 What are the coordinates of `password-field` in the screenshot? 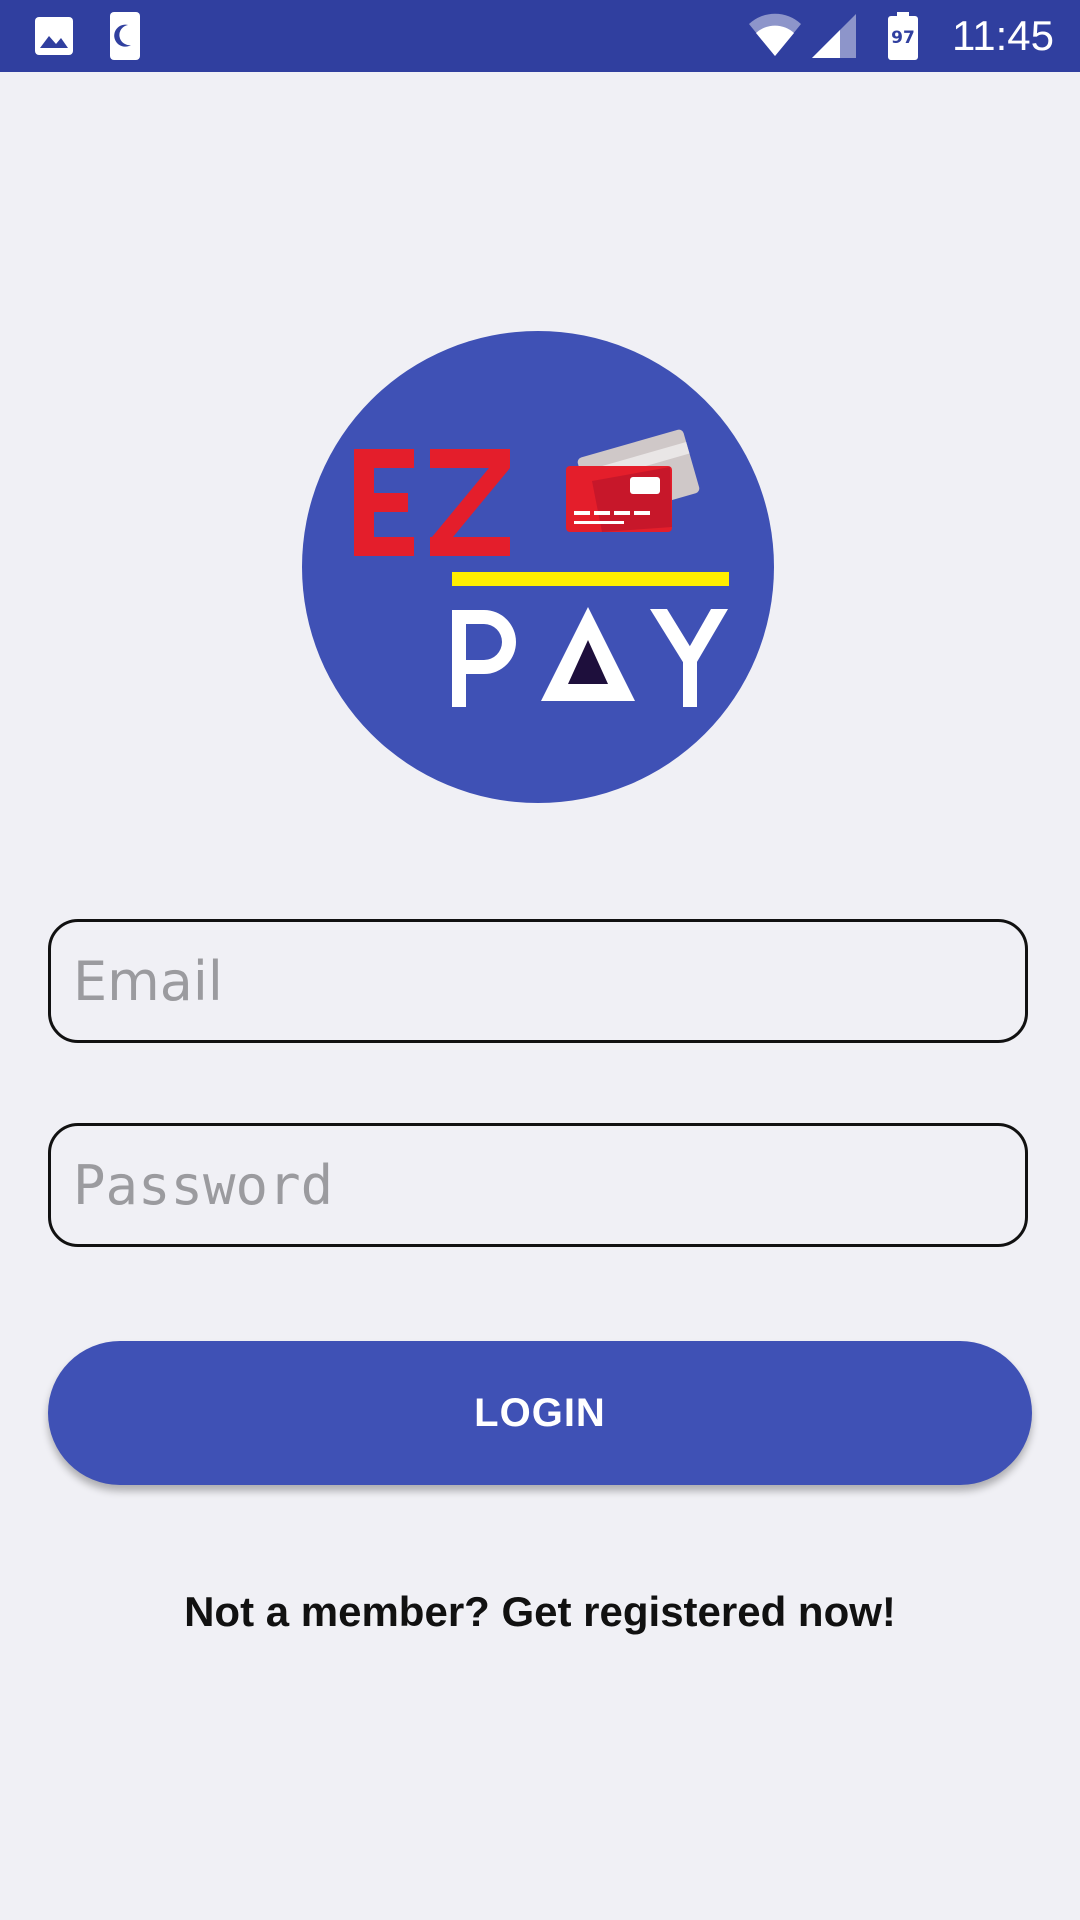 It's located at (538, 1185).